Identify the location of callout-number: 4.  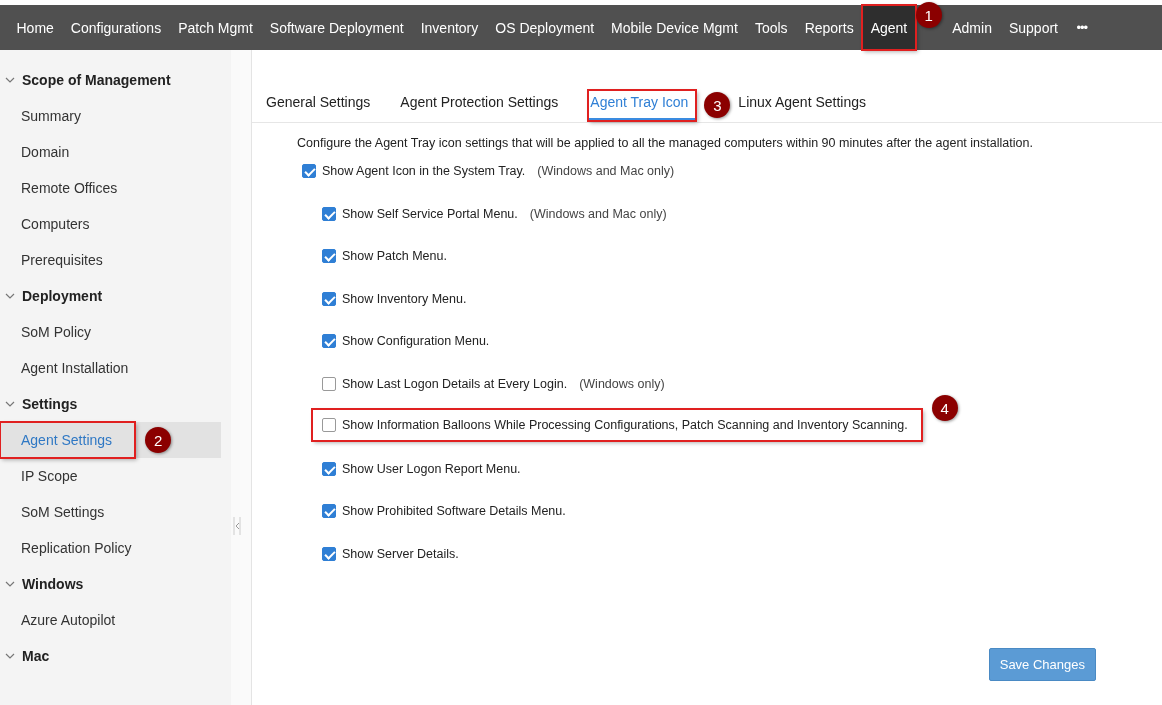
(944, 408).